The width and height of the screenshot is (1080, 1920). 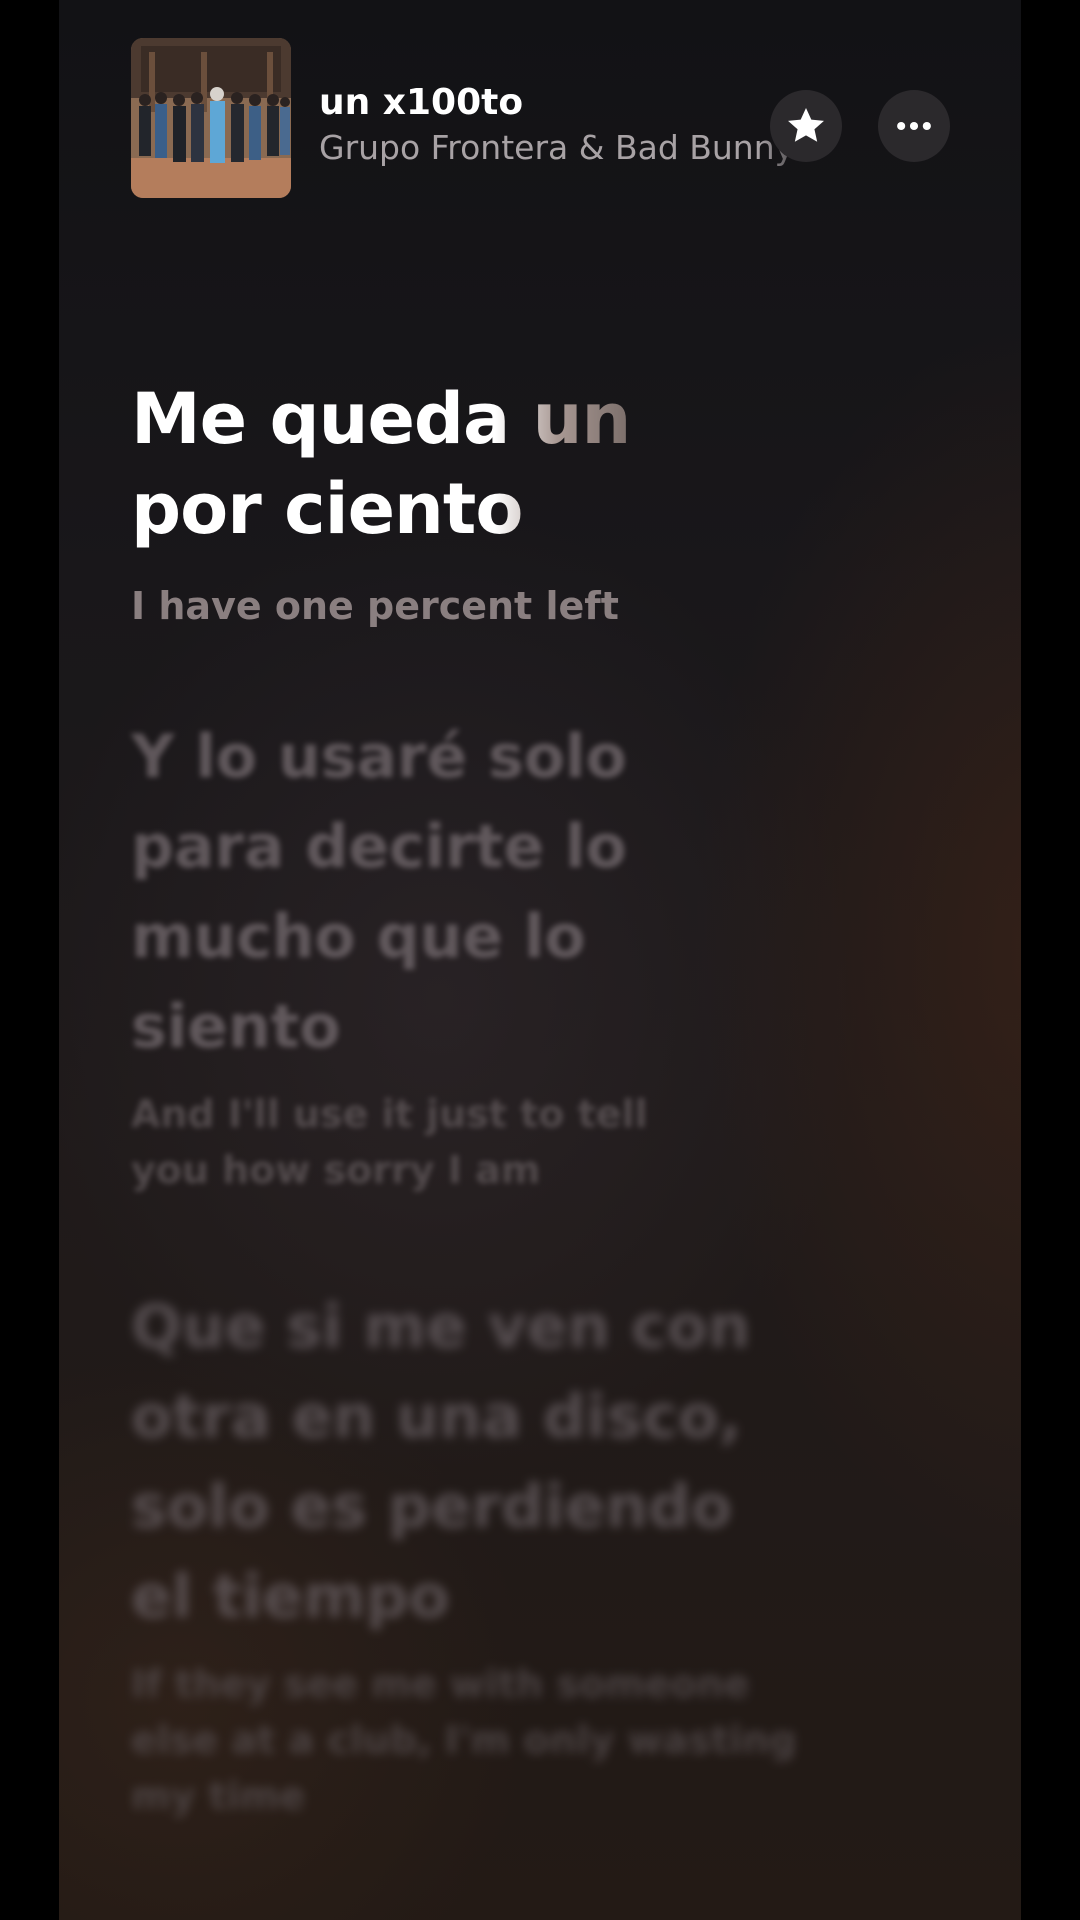 What do you see at coordinates (391, 464) in the screenshot?
I see `active-lyric-line: Me queda un por ciento` at bounding box center [391, 464].